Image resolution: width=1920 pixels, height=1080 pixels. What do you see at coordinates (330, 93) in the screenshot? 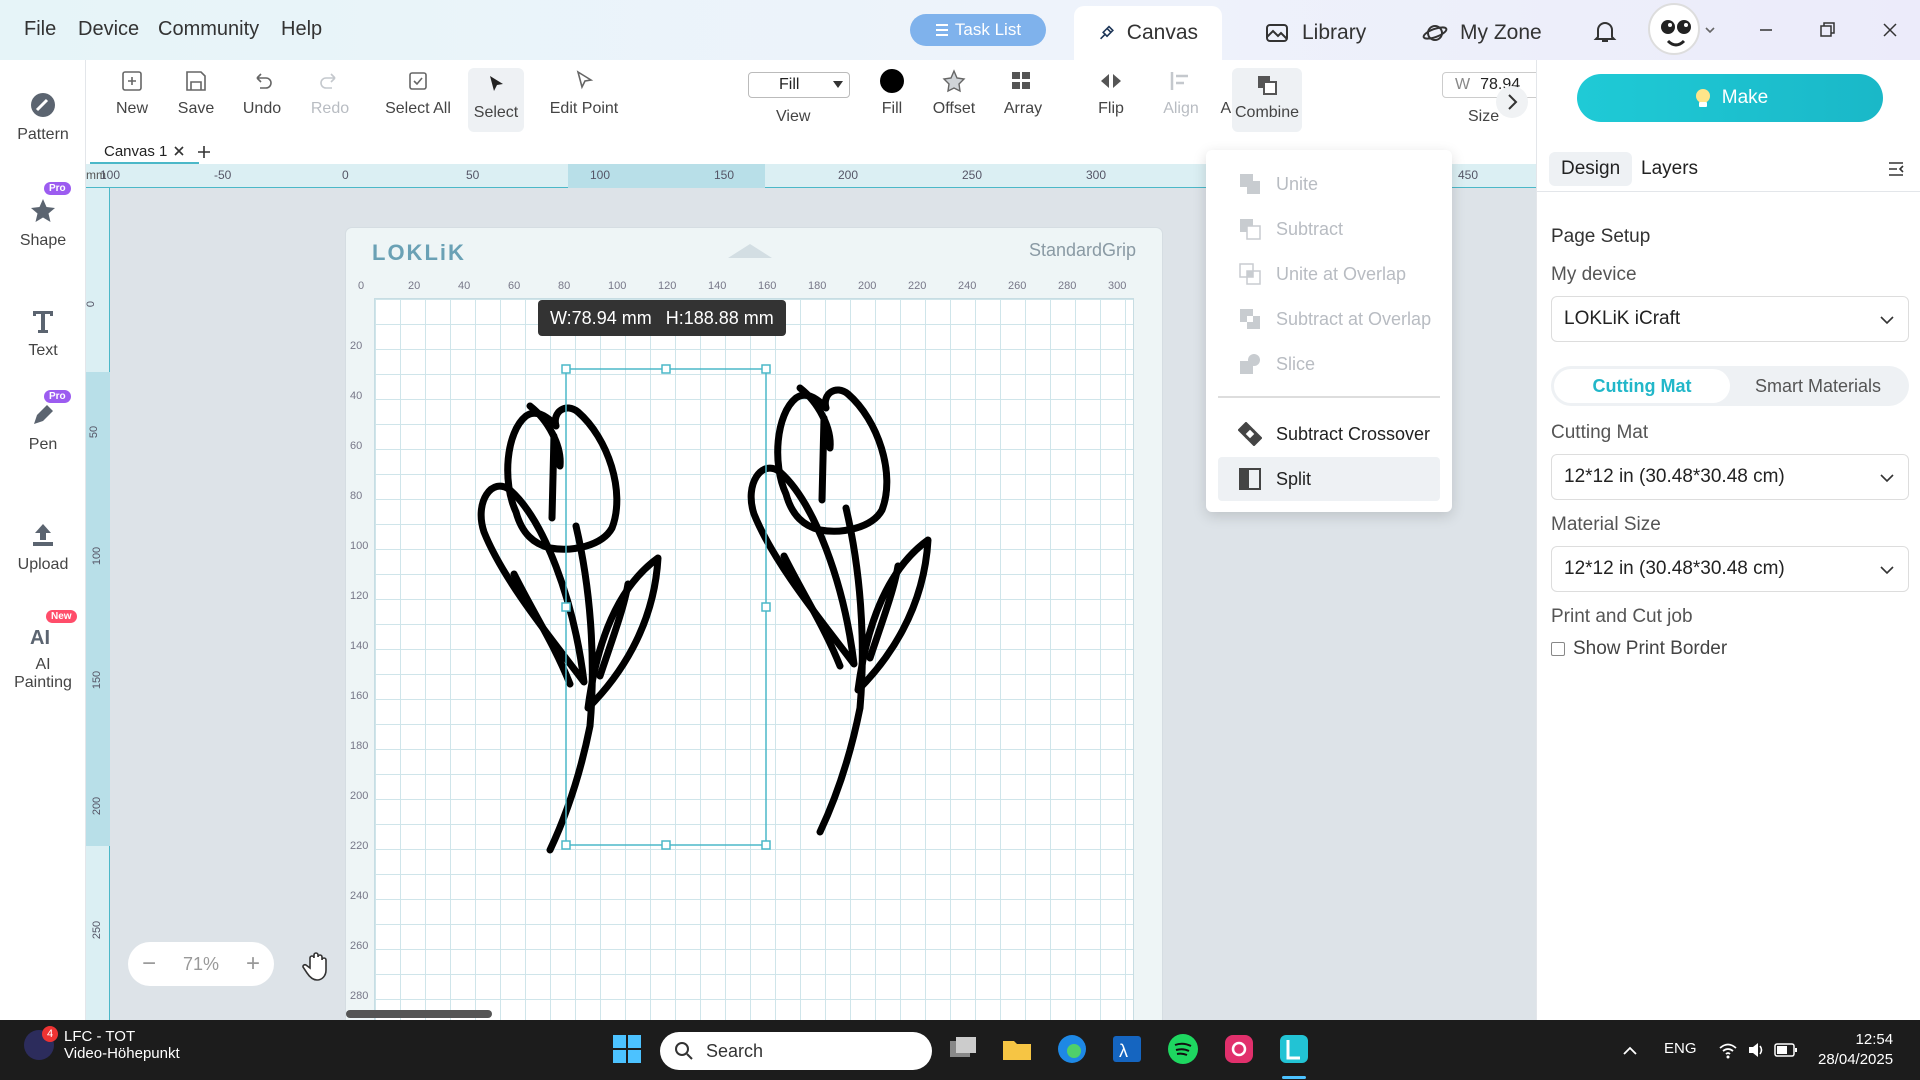
I see `redo-button: Redo` at bounding box center [330, 93].